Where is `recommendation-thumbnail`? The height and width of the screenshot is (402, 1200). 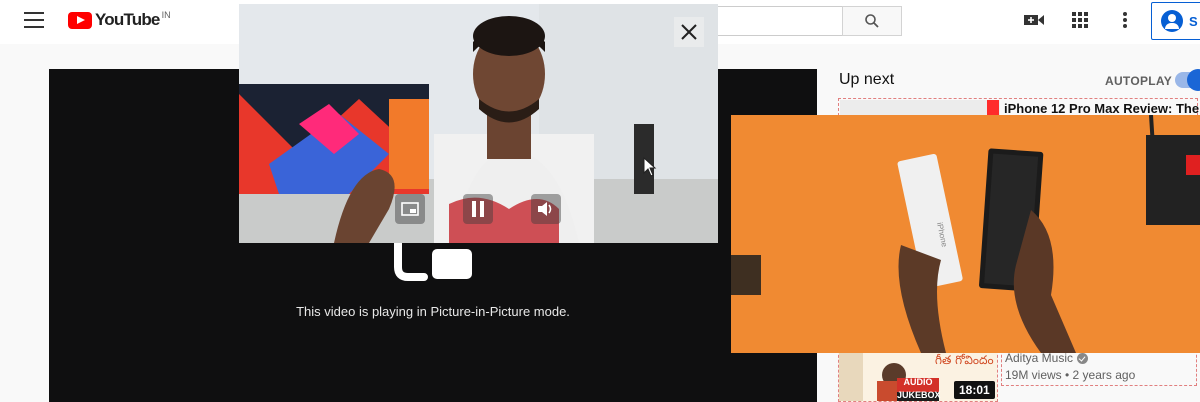 recommendation-thumbnail is located at coordinates (920, 108).